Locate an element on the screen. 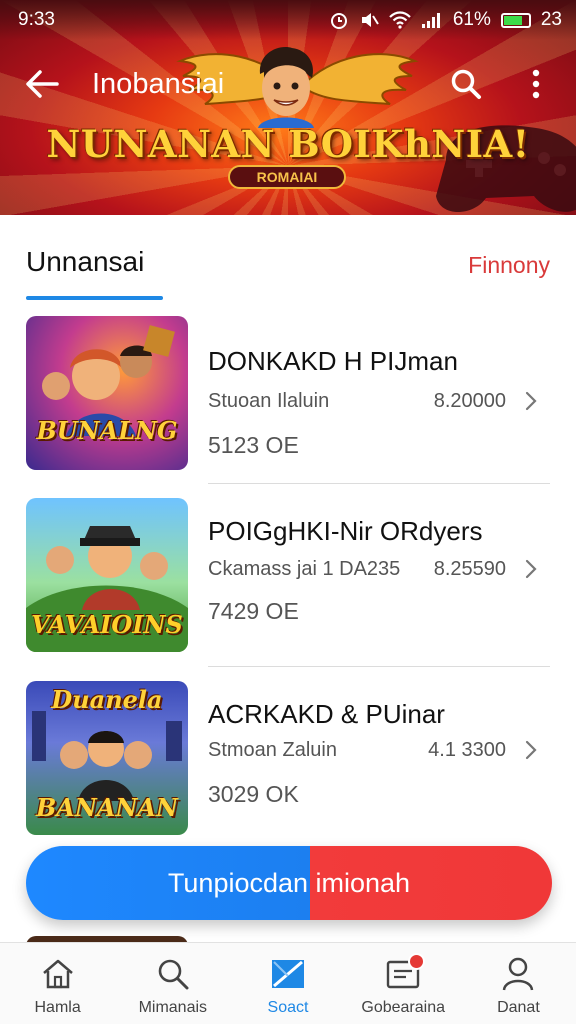 Image resolution: width=576 pixels, height=1024 pixels. nav-item-profile: Danat is located at coordinates (518, 983).